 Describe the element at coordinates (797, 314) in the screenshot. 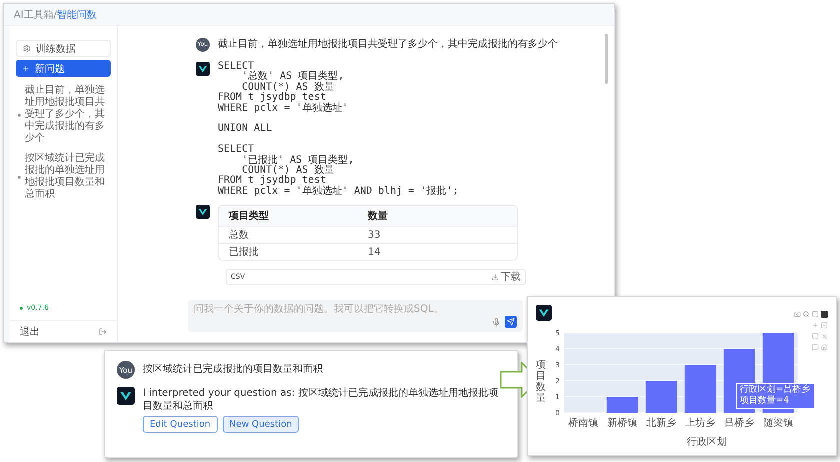

I see `camera-icon` at that location.